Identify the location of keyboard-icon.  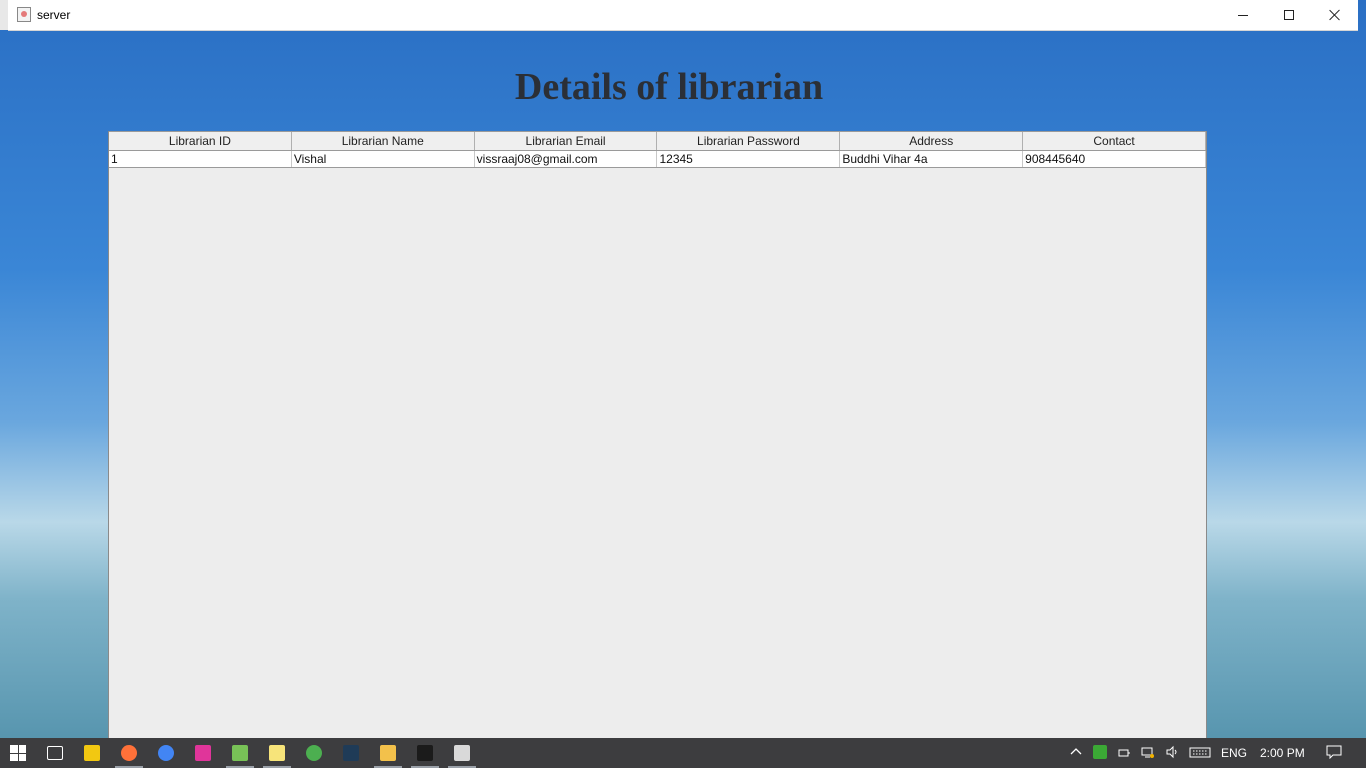
(1200, 752).